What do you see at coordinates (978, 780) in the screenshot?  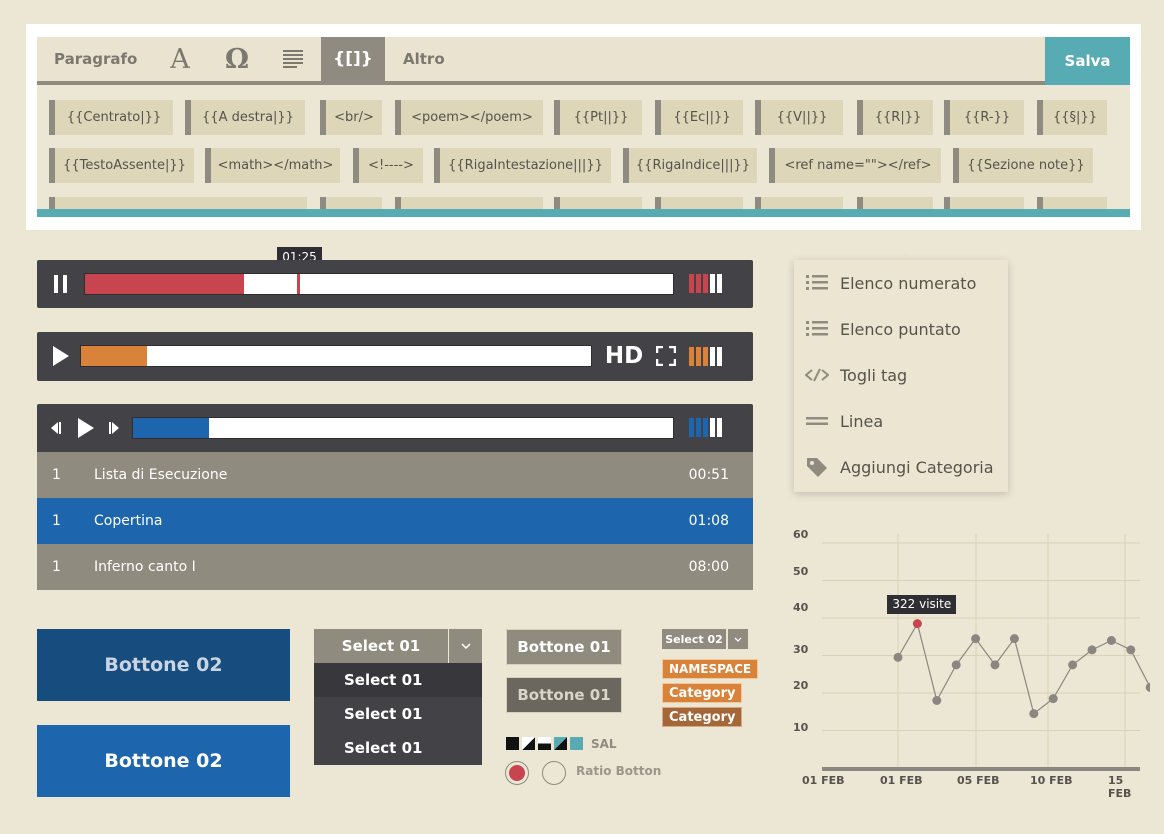 I see `x-tick-label: 05 FEB` at bounding box center [978, 780].